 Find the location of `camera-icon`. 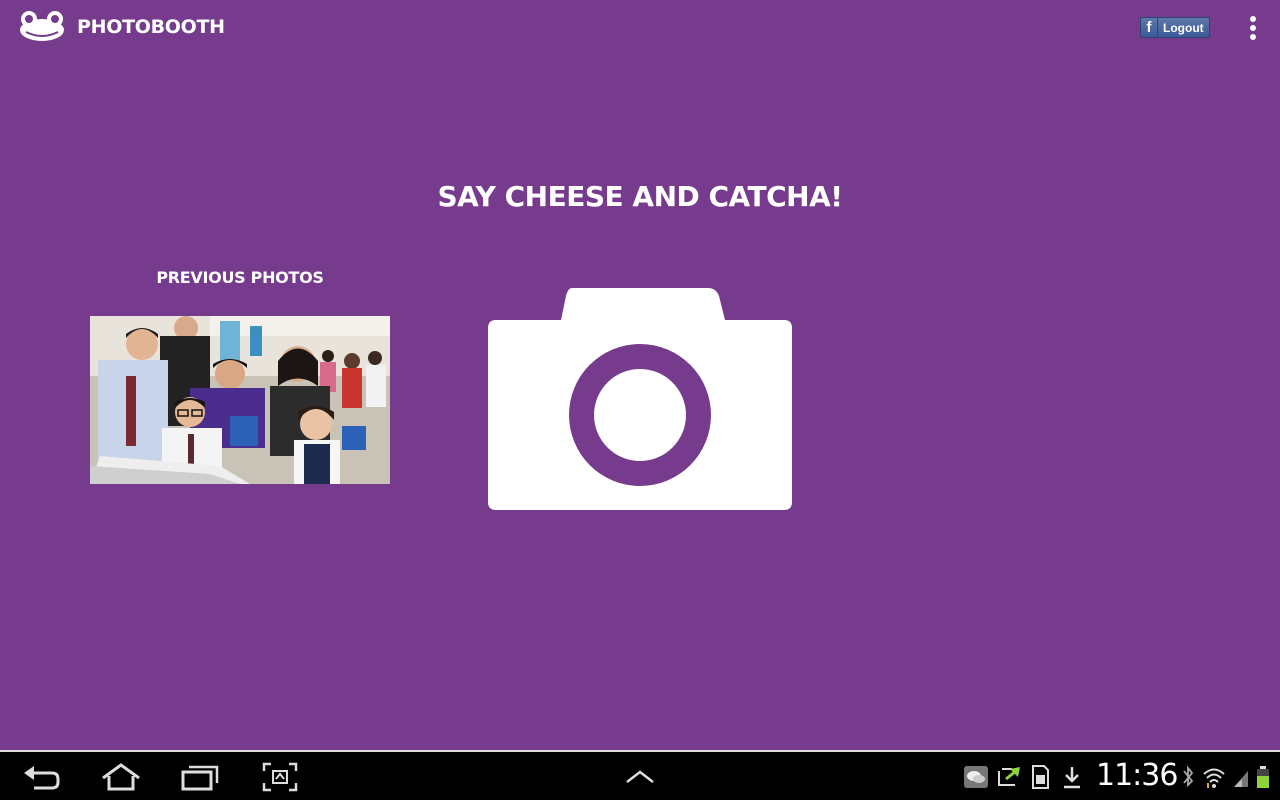

camera-icon is located at coordinates (640, 399).